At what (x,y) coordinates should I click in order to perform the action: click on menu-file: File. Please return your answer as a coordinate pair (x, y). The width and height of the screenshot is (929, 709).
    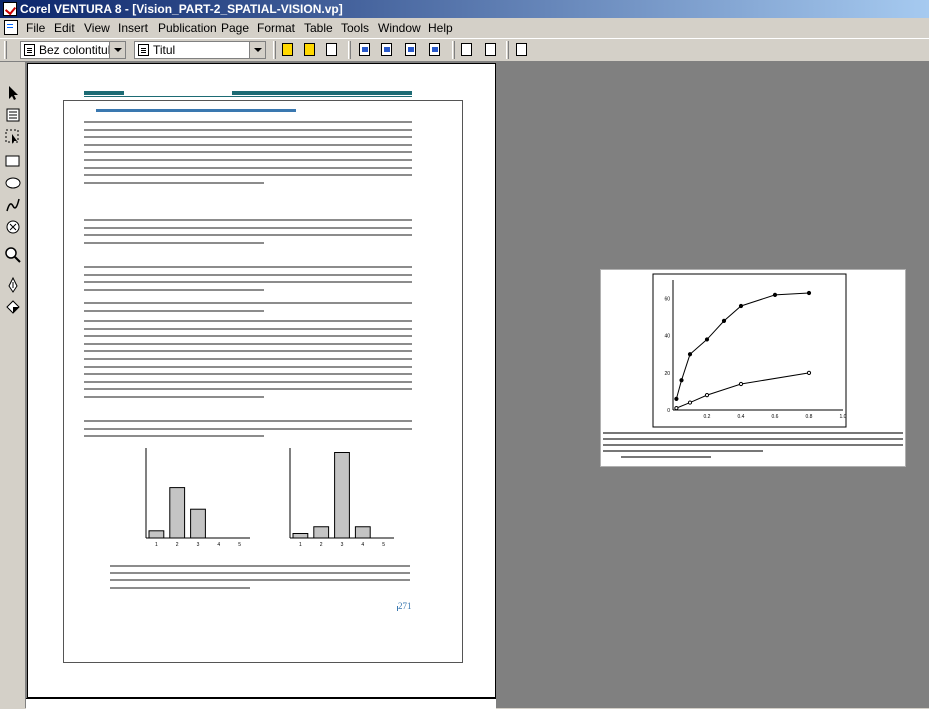
    Looking at the image, I should click on (35, 28).